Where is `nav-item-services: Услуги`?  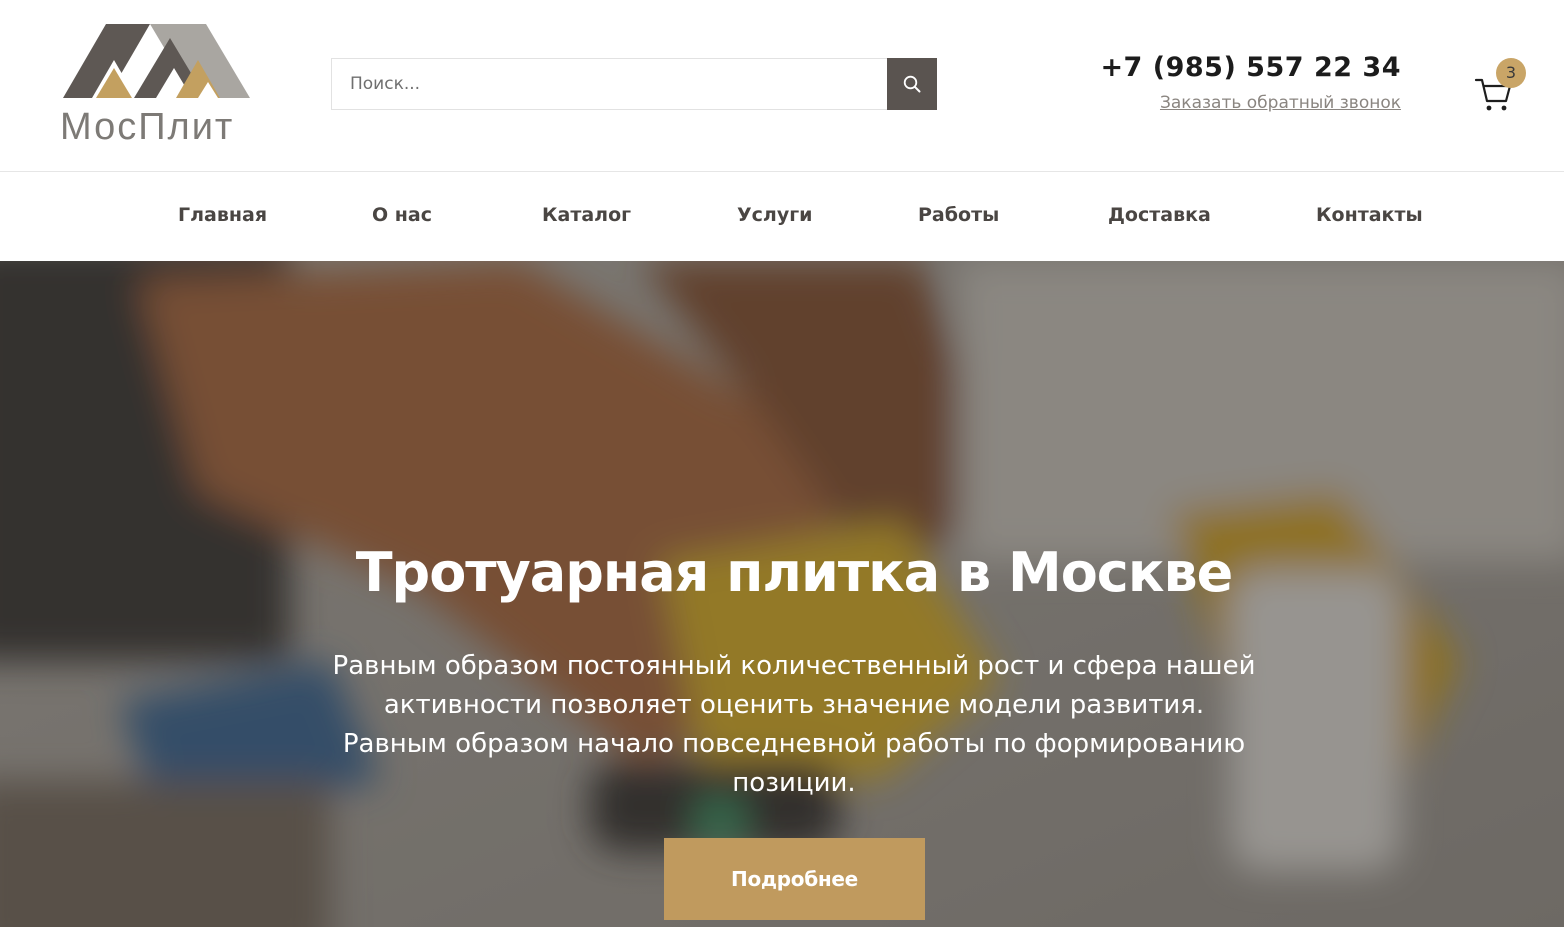 nav-item-services: Услуги is located at coordinates (774, 215).